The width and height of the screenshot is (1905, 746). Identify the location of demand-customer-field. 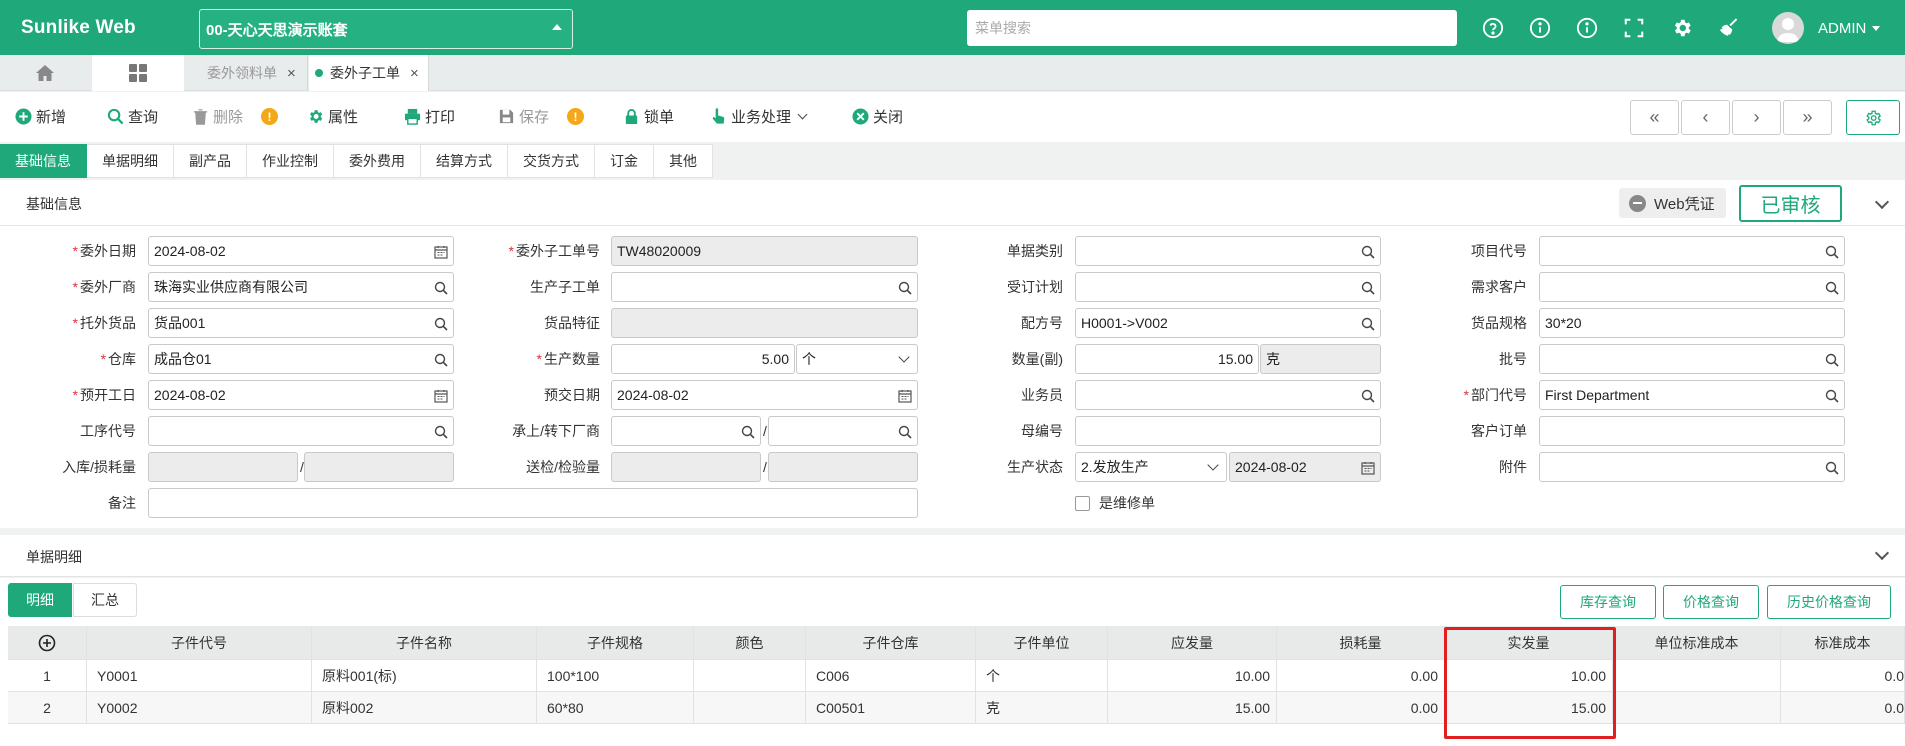
(1692, 287).